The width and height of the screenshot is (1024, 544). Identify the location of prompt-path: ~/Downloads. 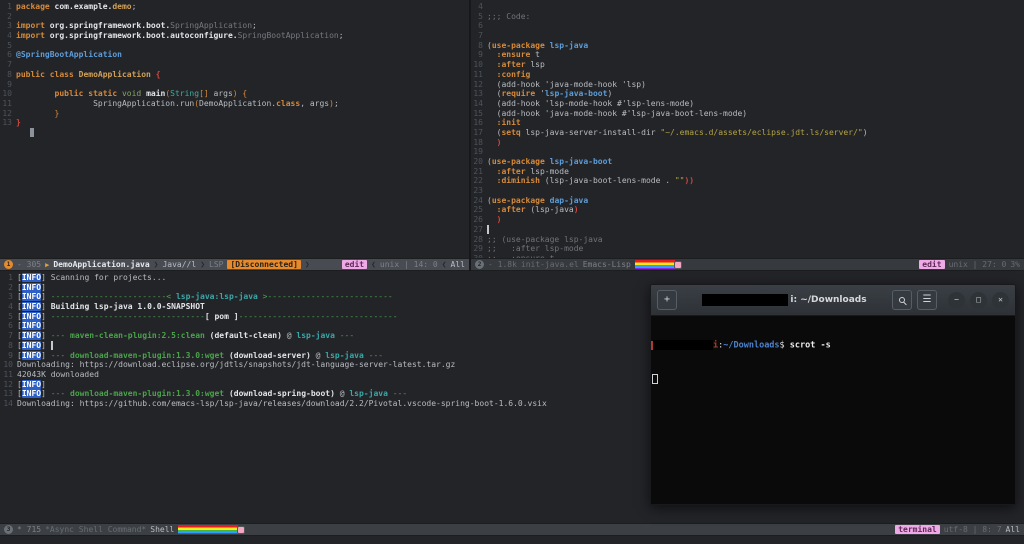
(751, 345).